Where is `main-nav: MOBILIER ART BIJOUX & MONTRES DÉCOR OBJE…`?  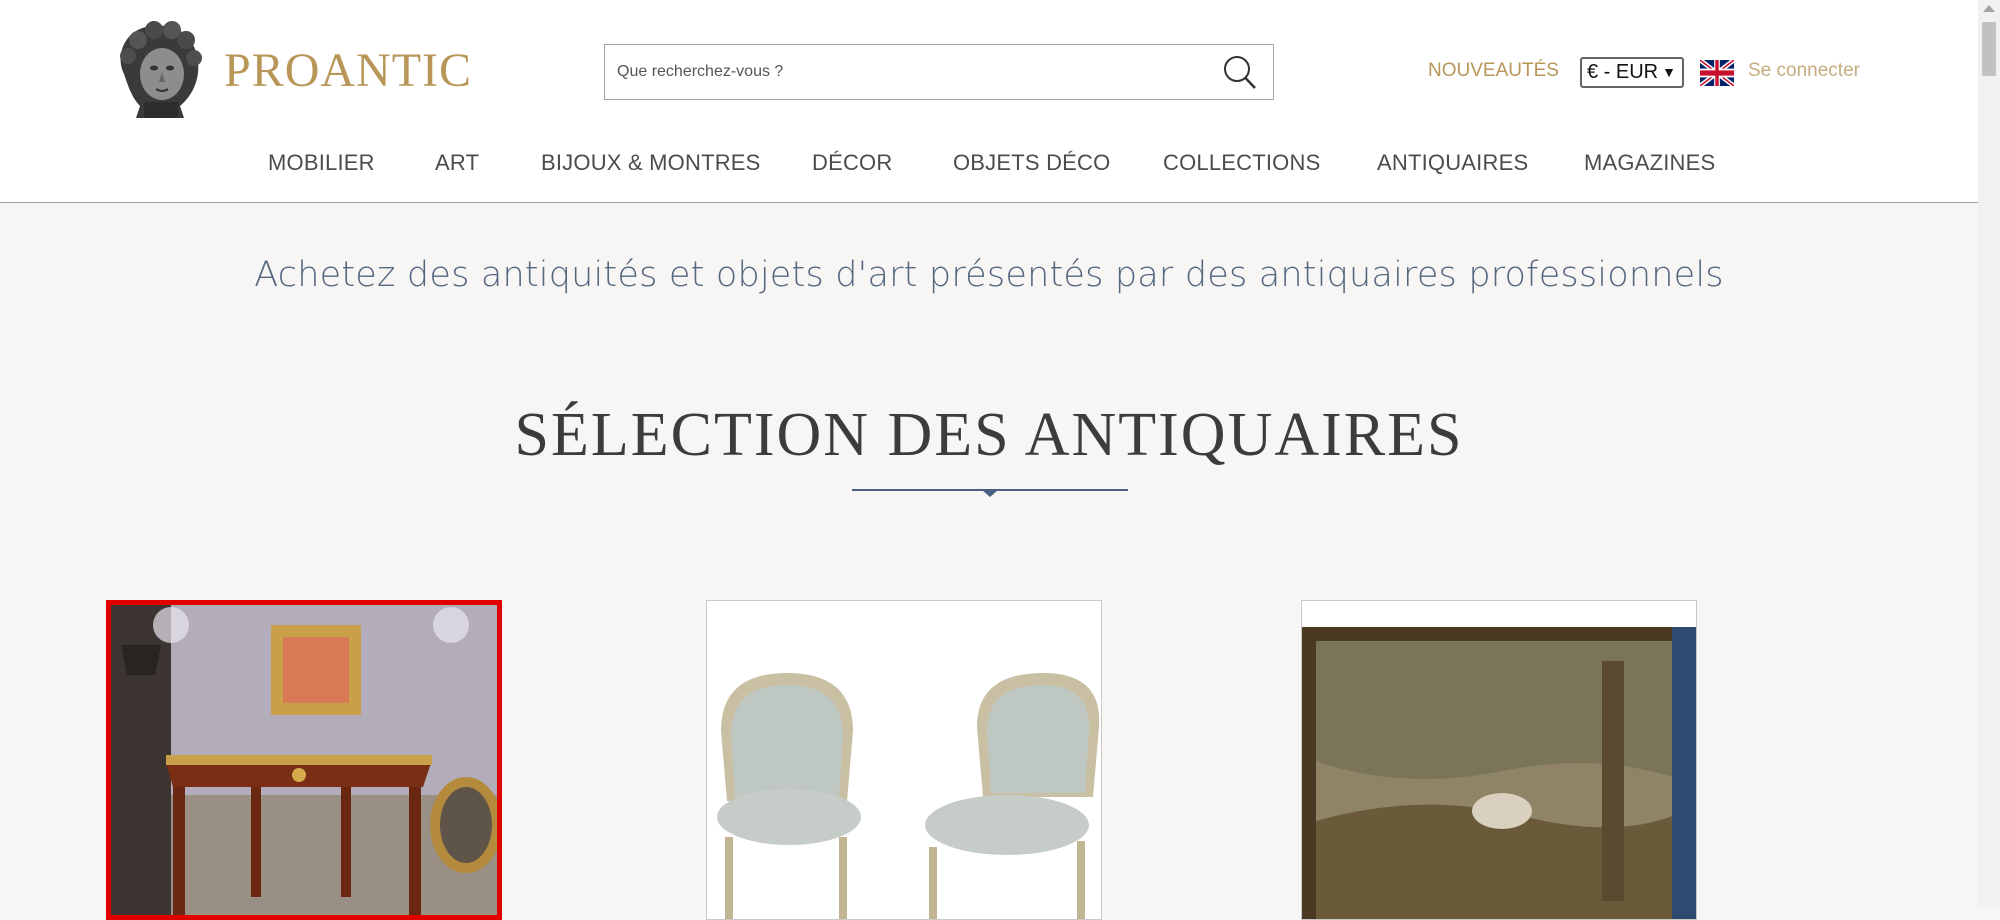
main-nav: MOBILIER ART BIJOUX & MONTRES DÉCOR OBJE… is located at coordinates (989, 165).